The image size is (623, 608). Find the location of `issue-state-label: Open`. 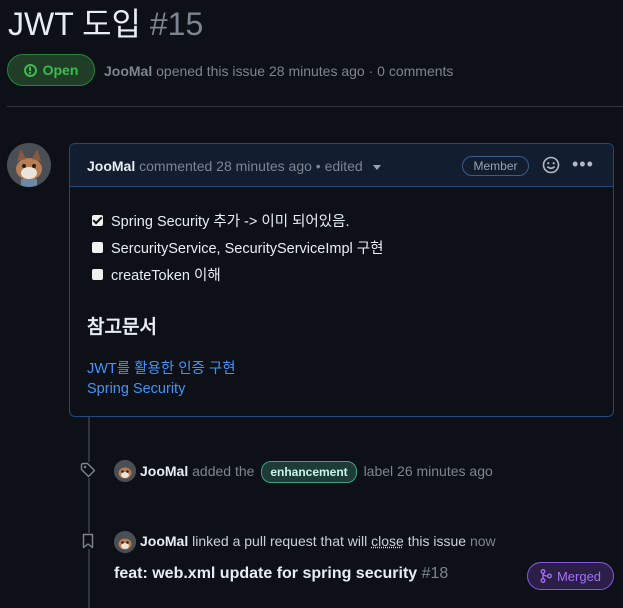

issue-state-label: Open is located at coordinates (60, 70).